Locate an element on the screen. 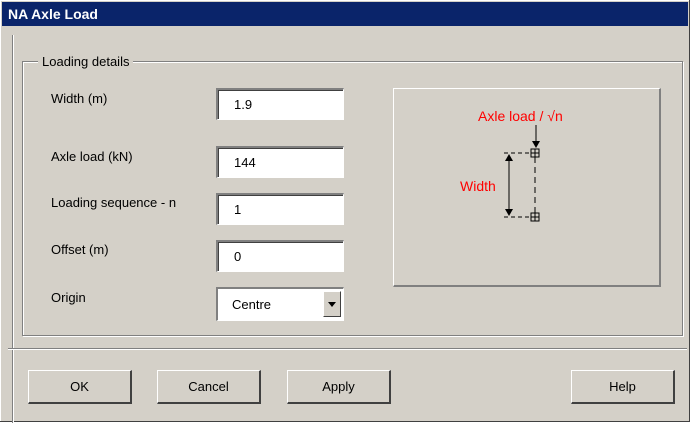  axle-load-label: Axle load (kN) is located at coordinates (92, 156).